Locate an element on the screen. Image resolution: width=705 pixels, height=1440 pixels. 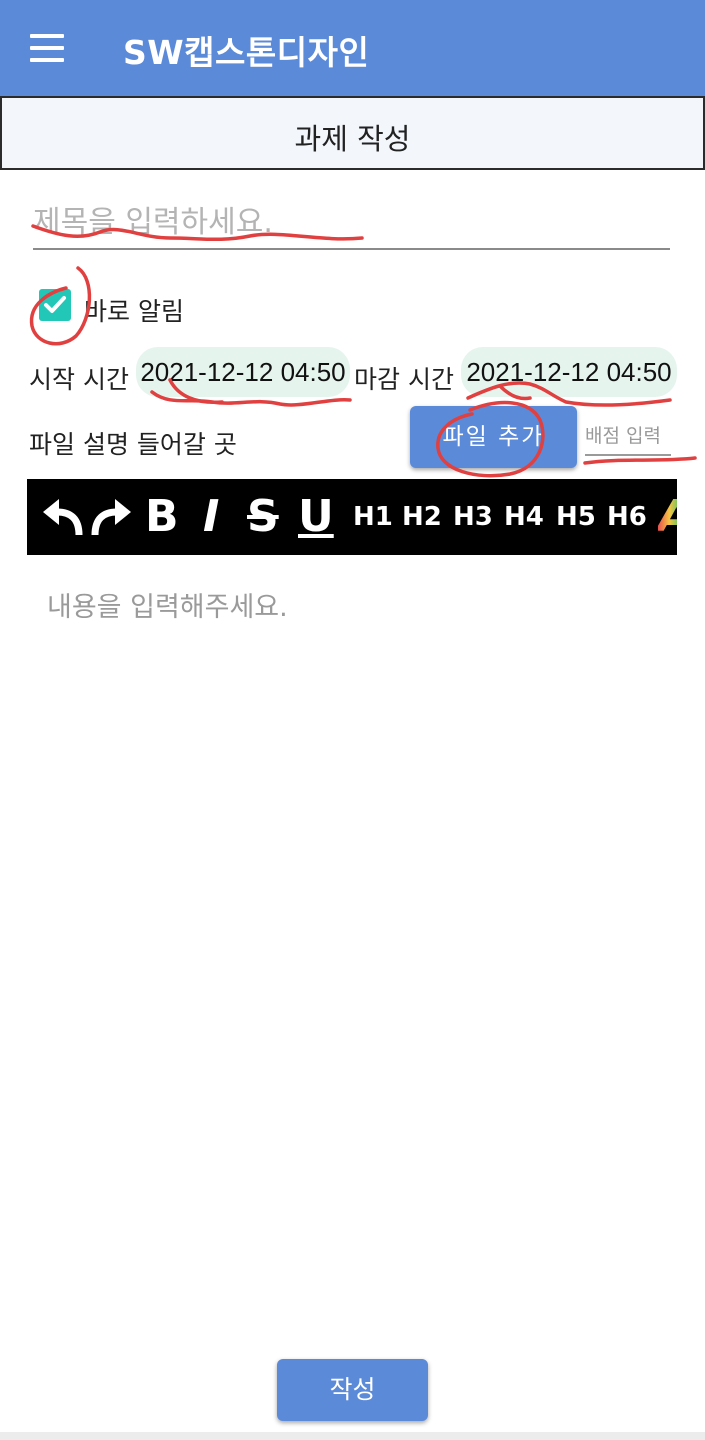
undo-icon is located at coordinates (62, 517).